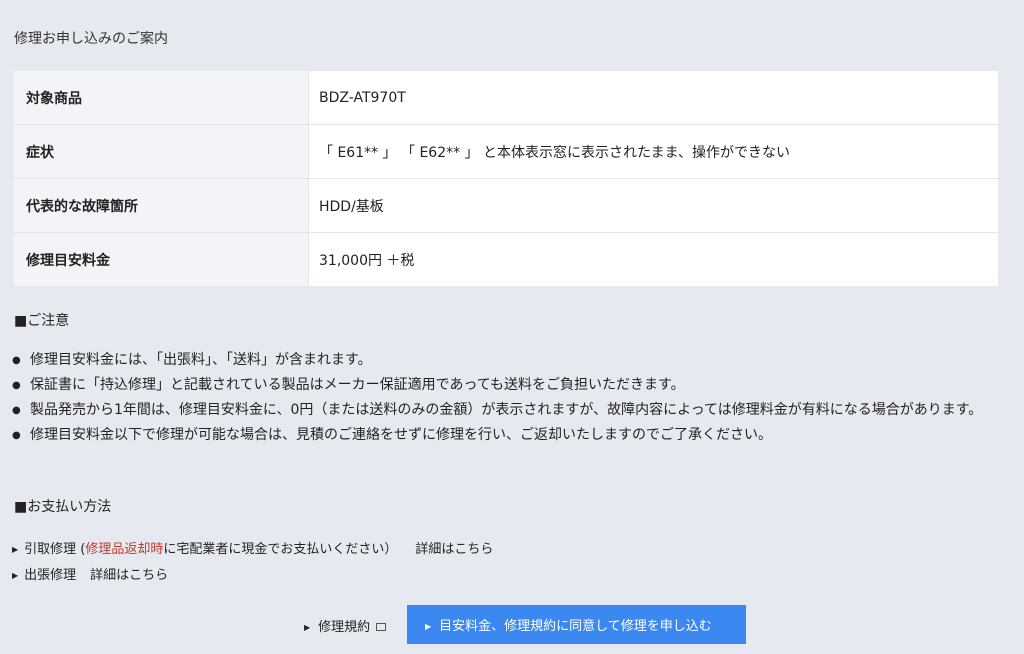 Image resolution: width=1024 pixels, height=654 pixels. Describe the element at coordinates (129, 575) in the screenshot. I see `onsite-detail-link: 詳細はこちら` at that location.